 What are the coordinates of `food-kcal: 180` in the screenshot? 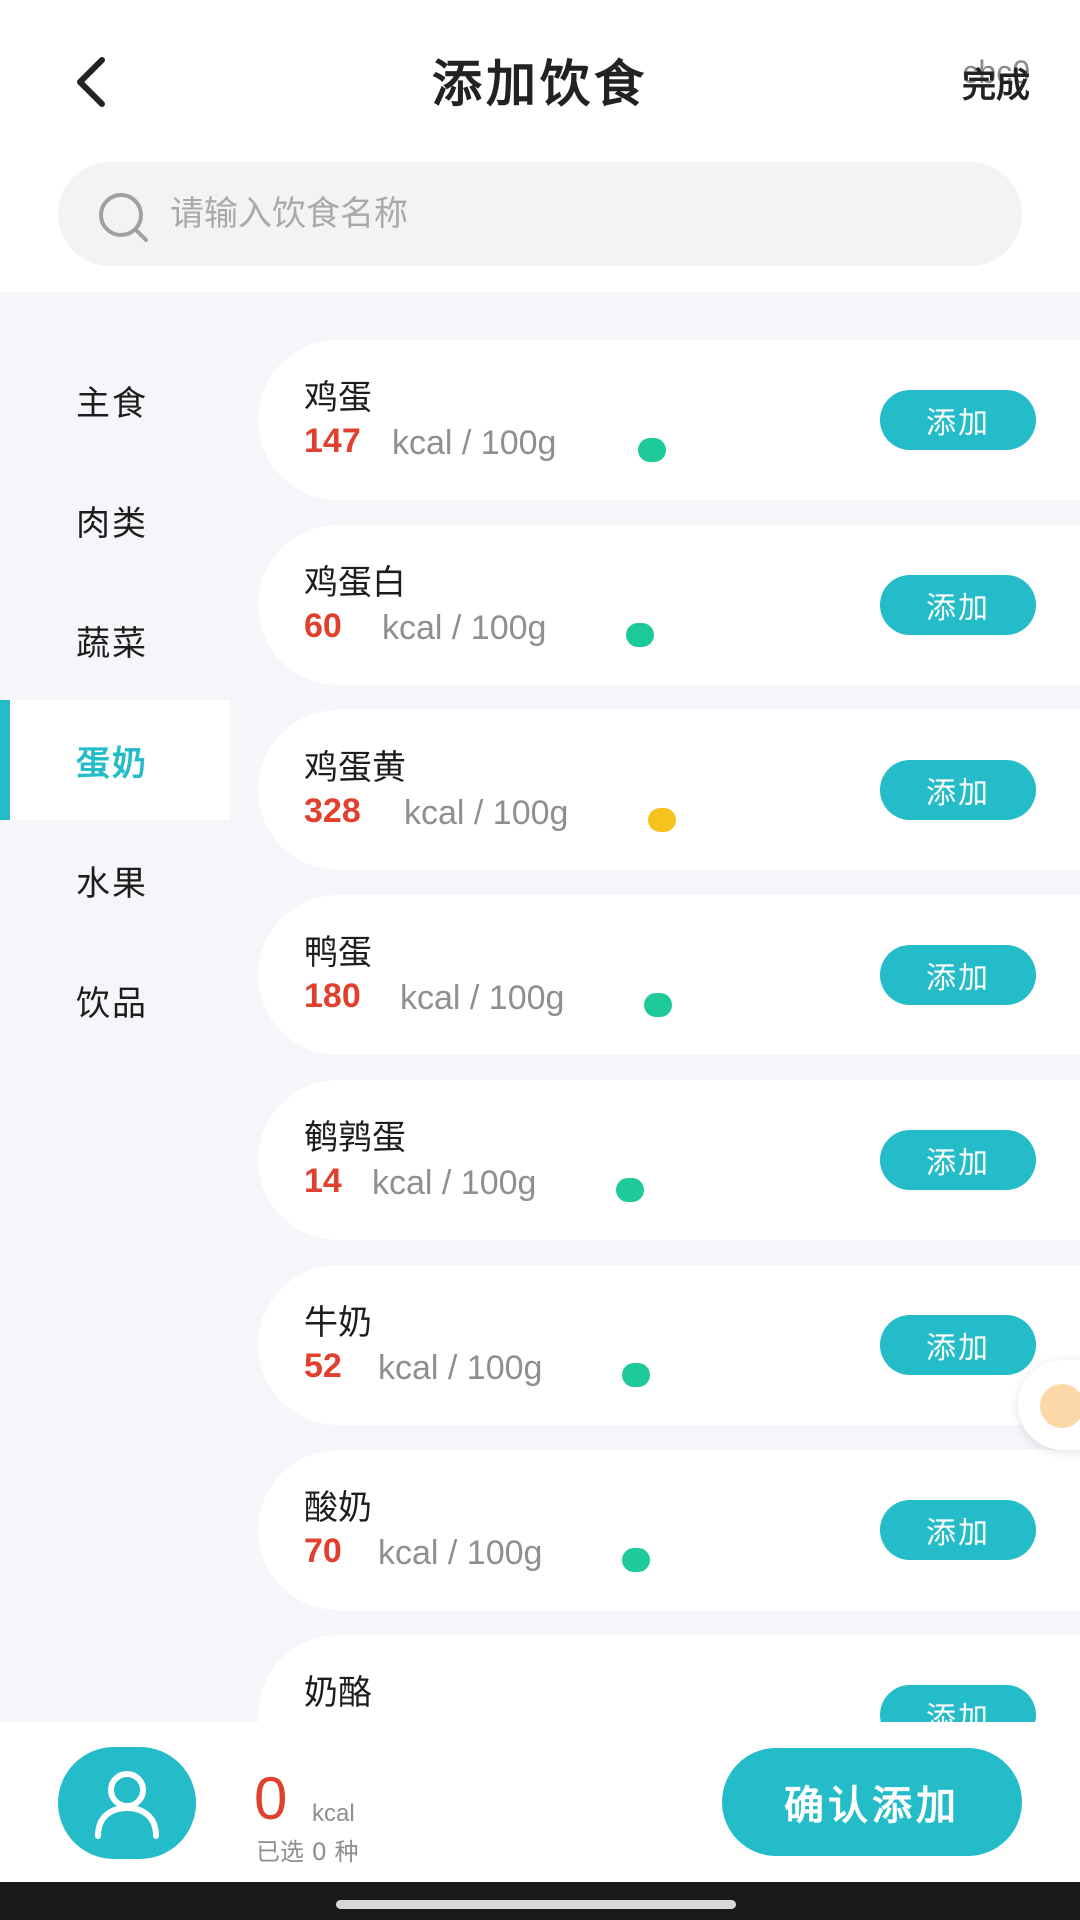 It's located at (332, 996).